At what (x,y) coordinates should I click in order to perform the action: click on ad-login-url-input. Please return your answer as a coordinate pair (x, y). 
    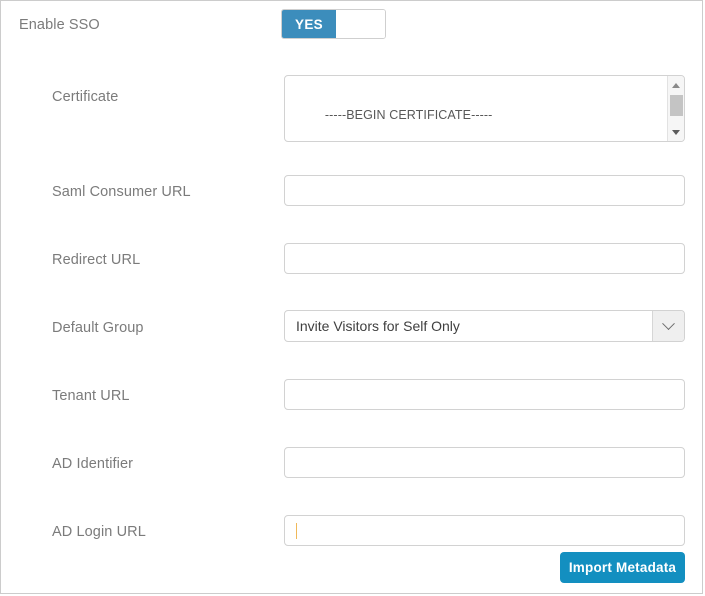
    Looking at the image, I should click on (484, 530).